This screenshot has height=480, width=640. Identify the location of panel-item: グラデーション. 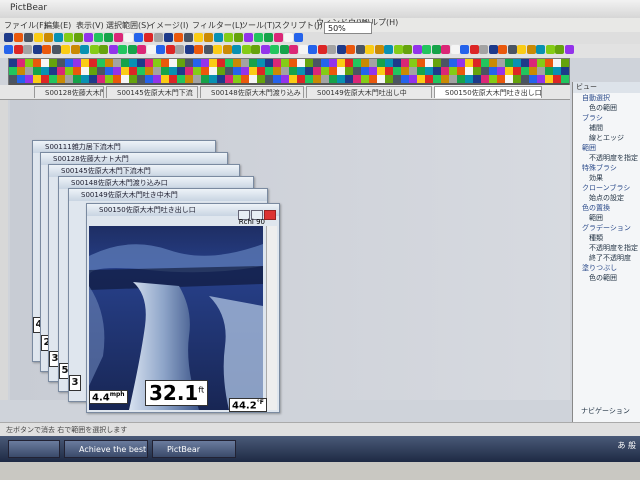
(606, 228).